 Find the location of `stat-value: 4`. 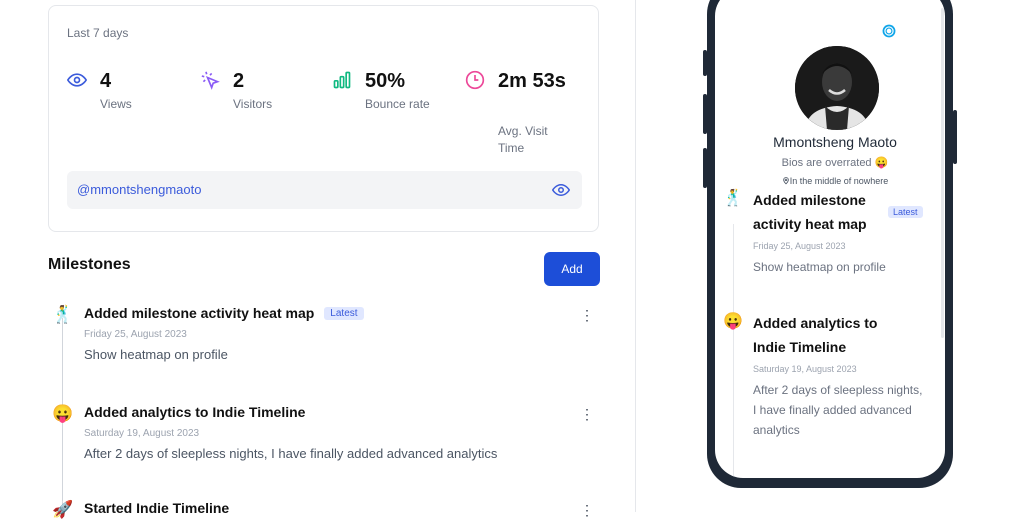

stat-value: 4 is located at coordinates (106, 81).